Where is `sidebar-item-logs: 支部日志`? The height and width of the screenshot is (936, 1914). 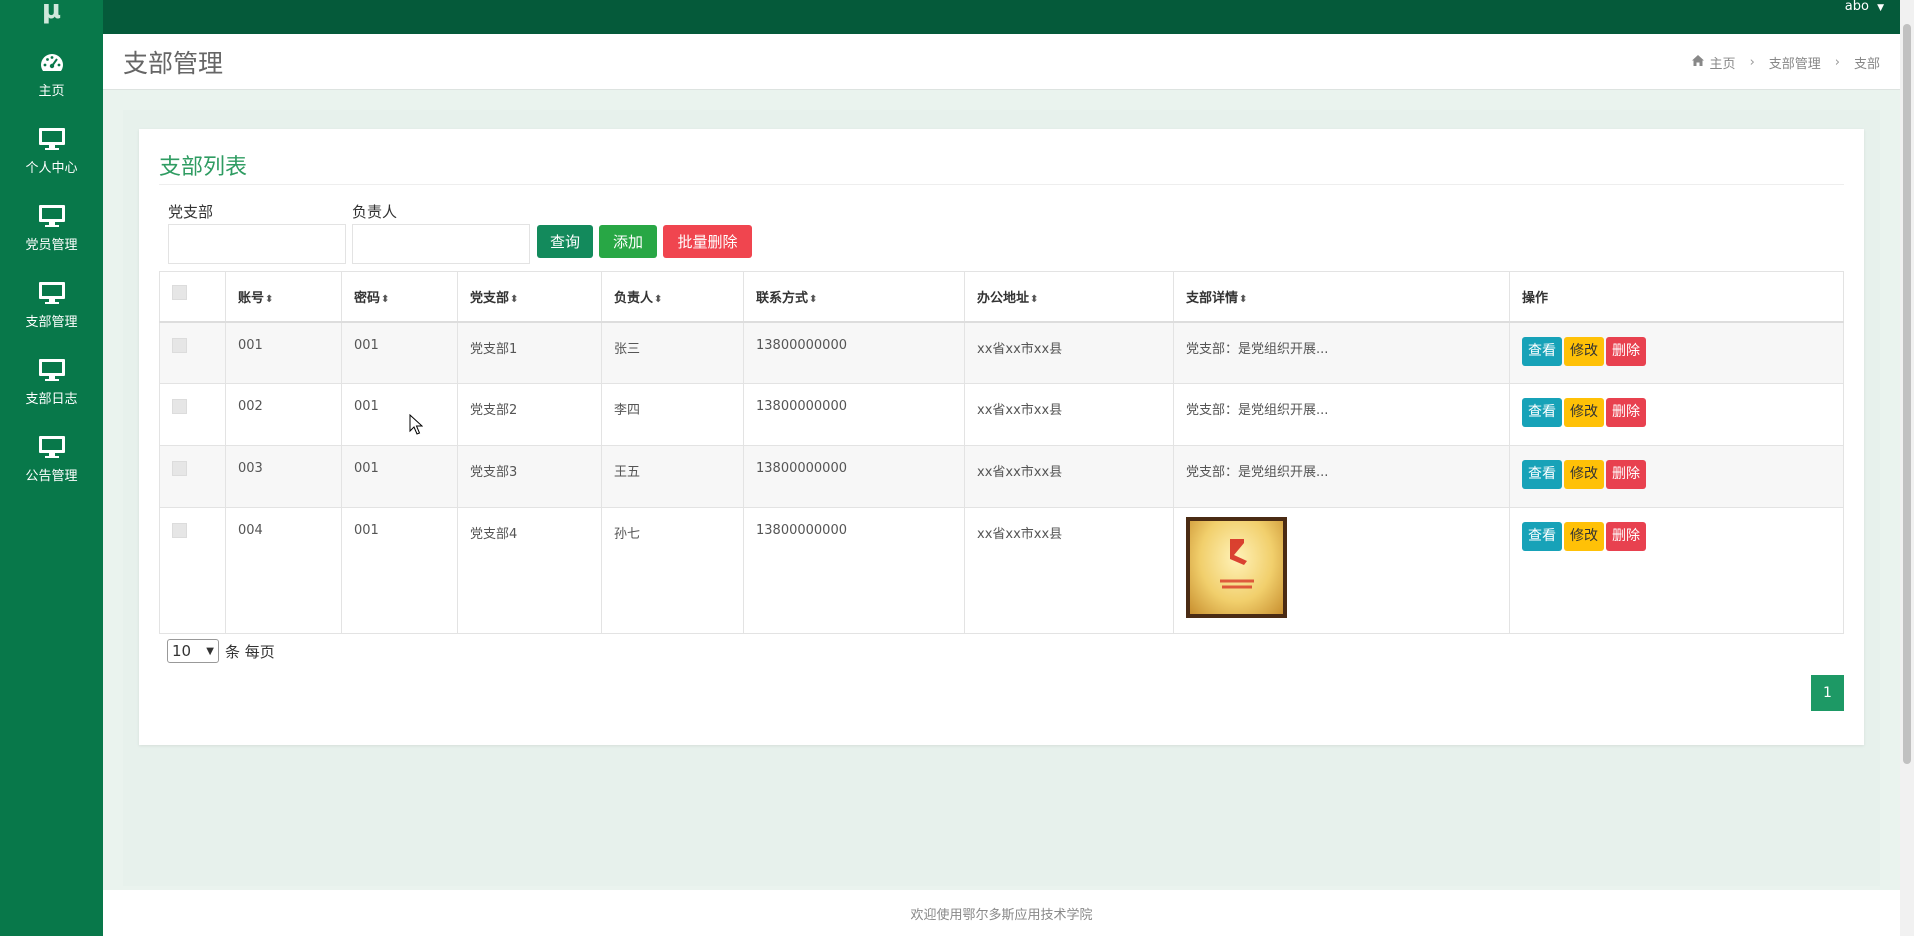 sidebar-item-logs: 支部日志 is located at coordinates (51, 380).